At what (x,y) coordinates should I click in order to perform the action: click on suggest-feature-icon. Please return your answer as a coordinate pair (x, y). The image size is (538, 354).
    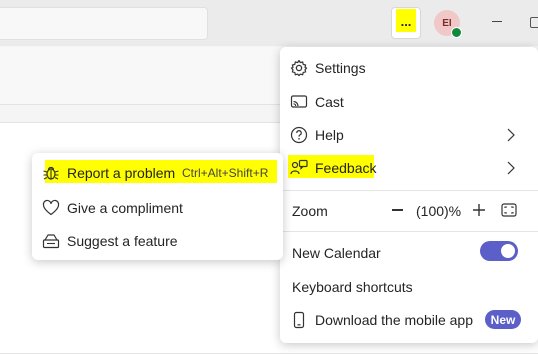
    Looking at the image, I should click on (51, 241).